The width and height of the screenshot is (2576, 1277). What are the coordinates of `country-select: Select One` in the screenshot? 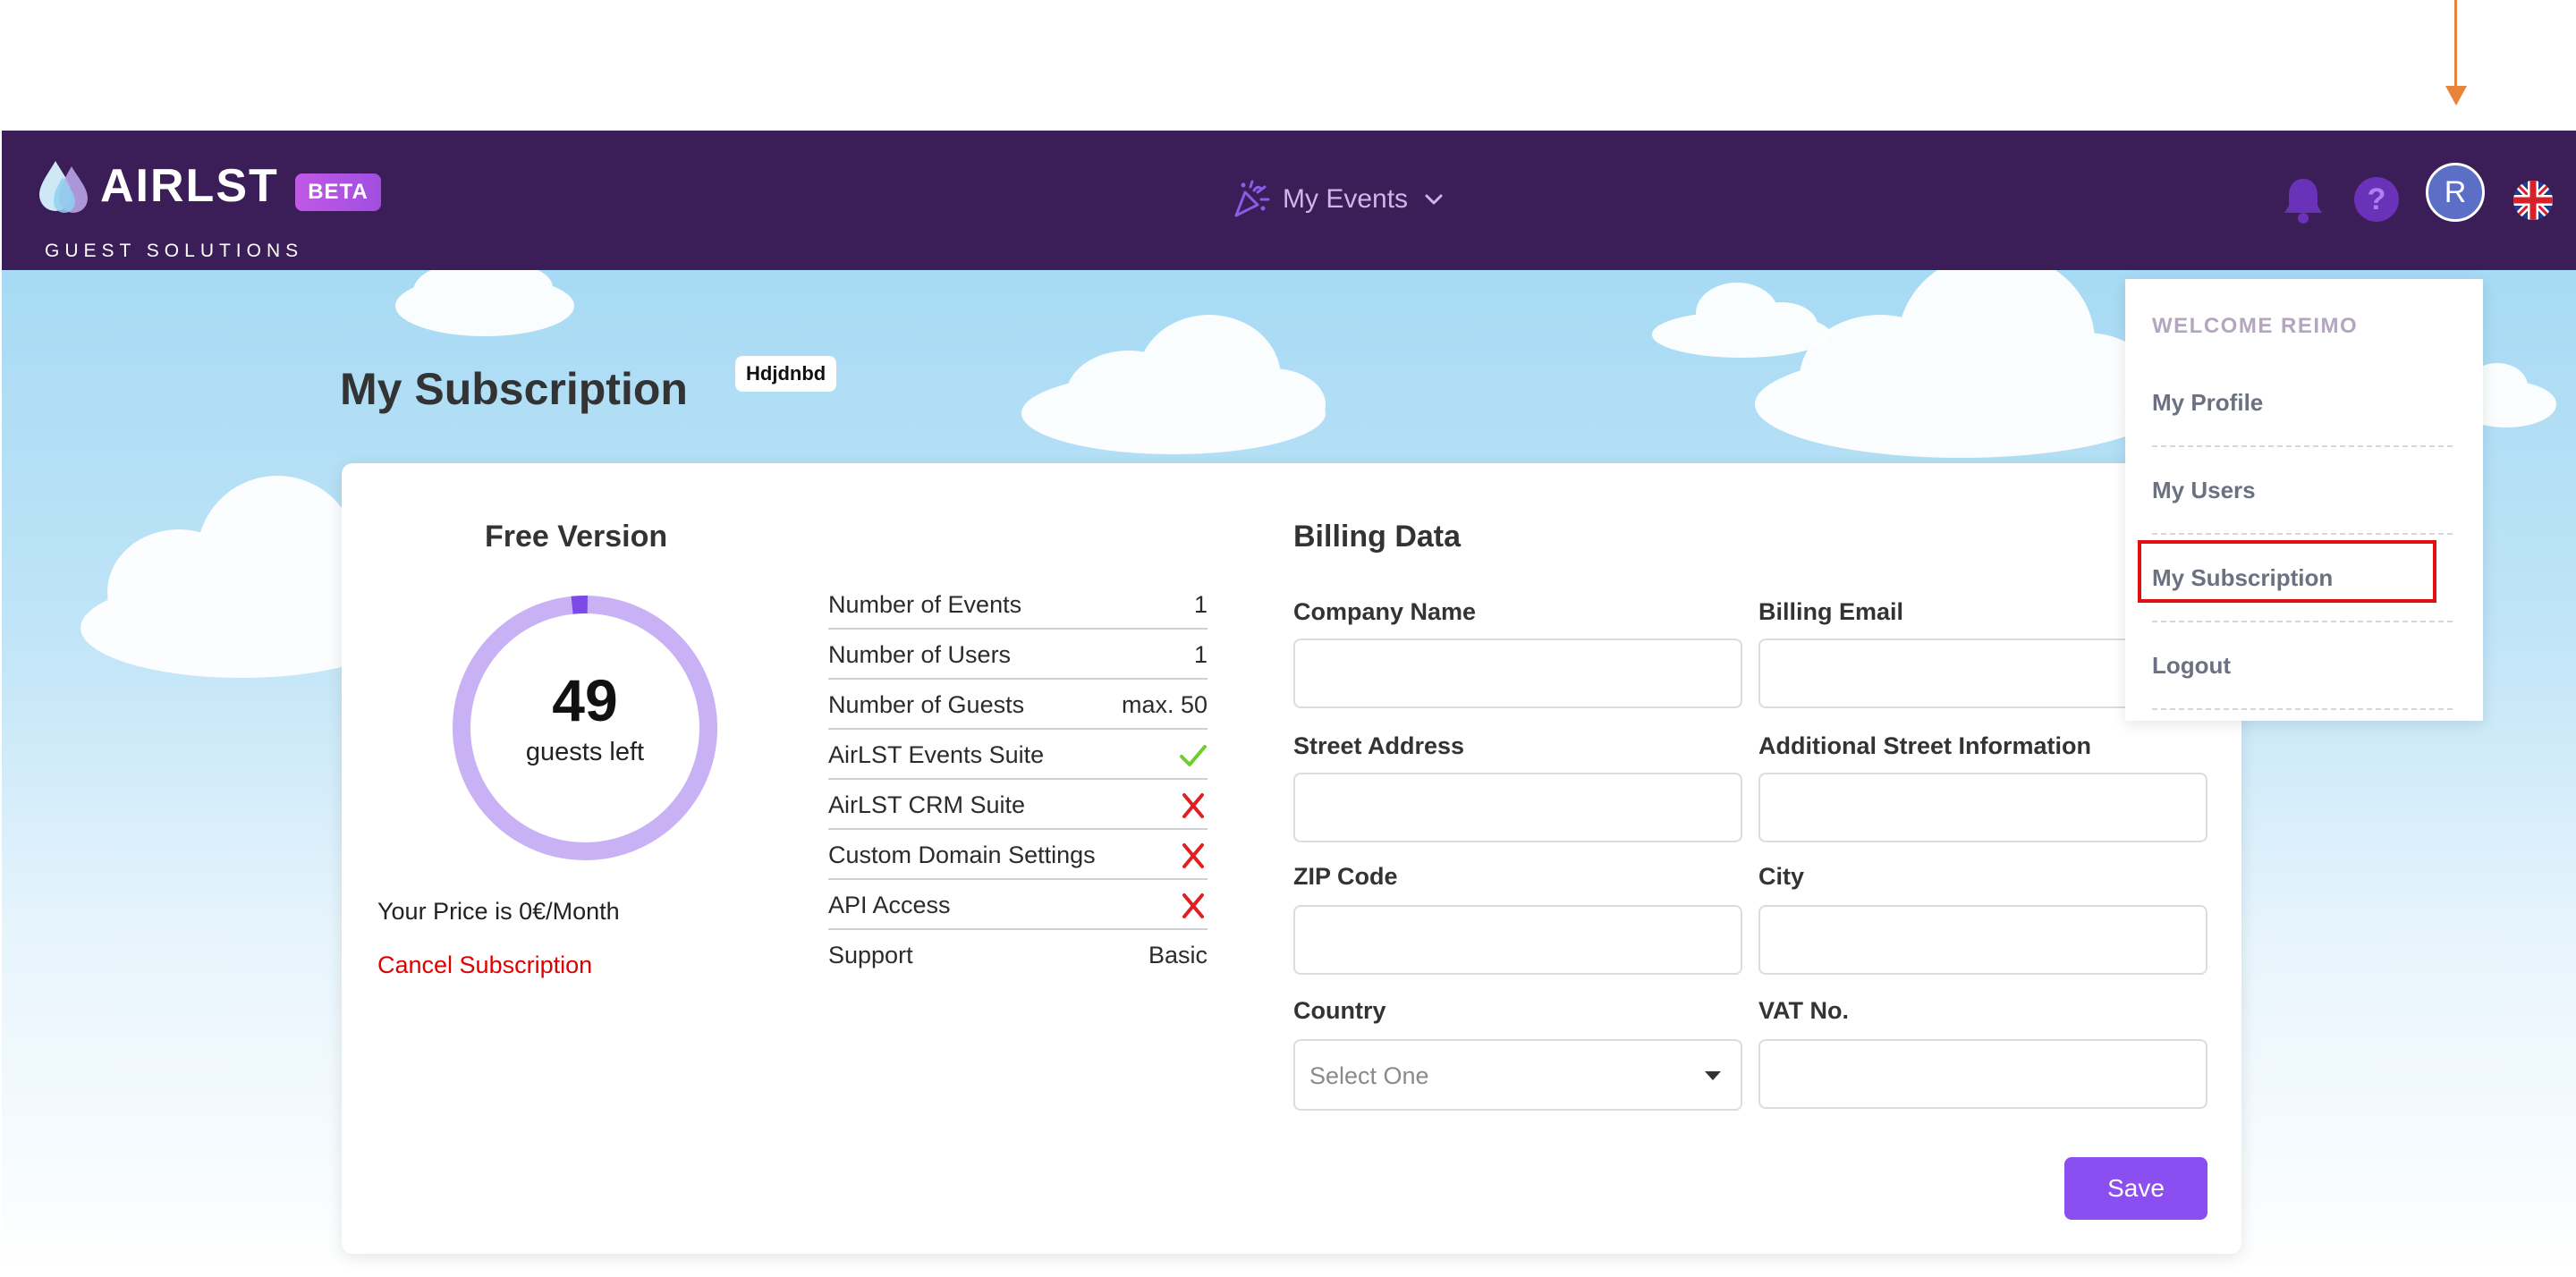 It's located at (1517, 1075).